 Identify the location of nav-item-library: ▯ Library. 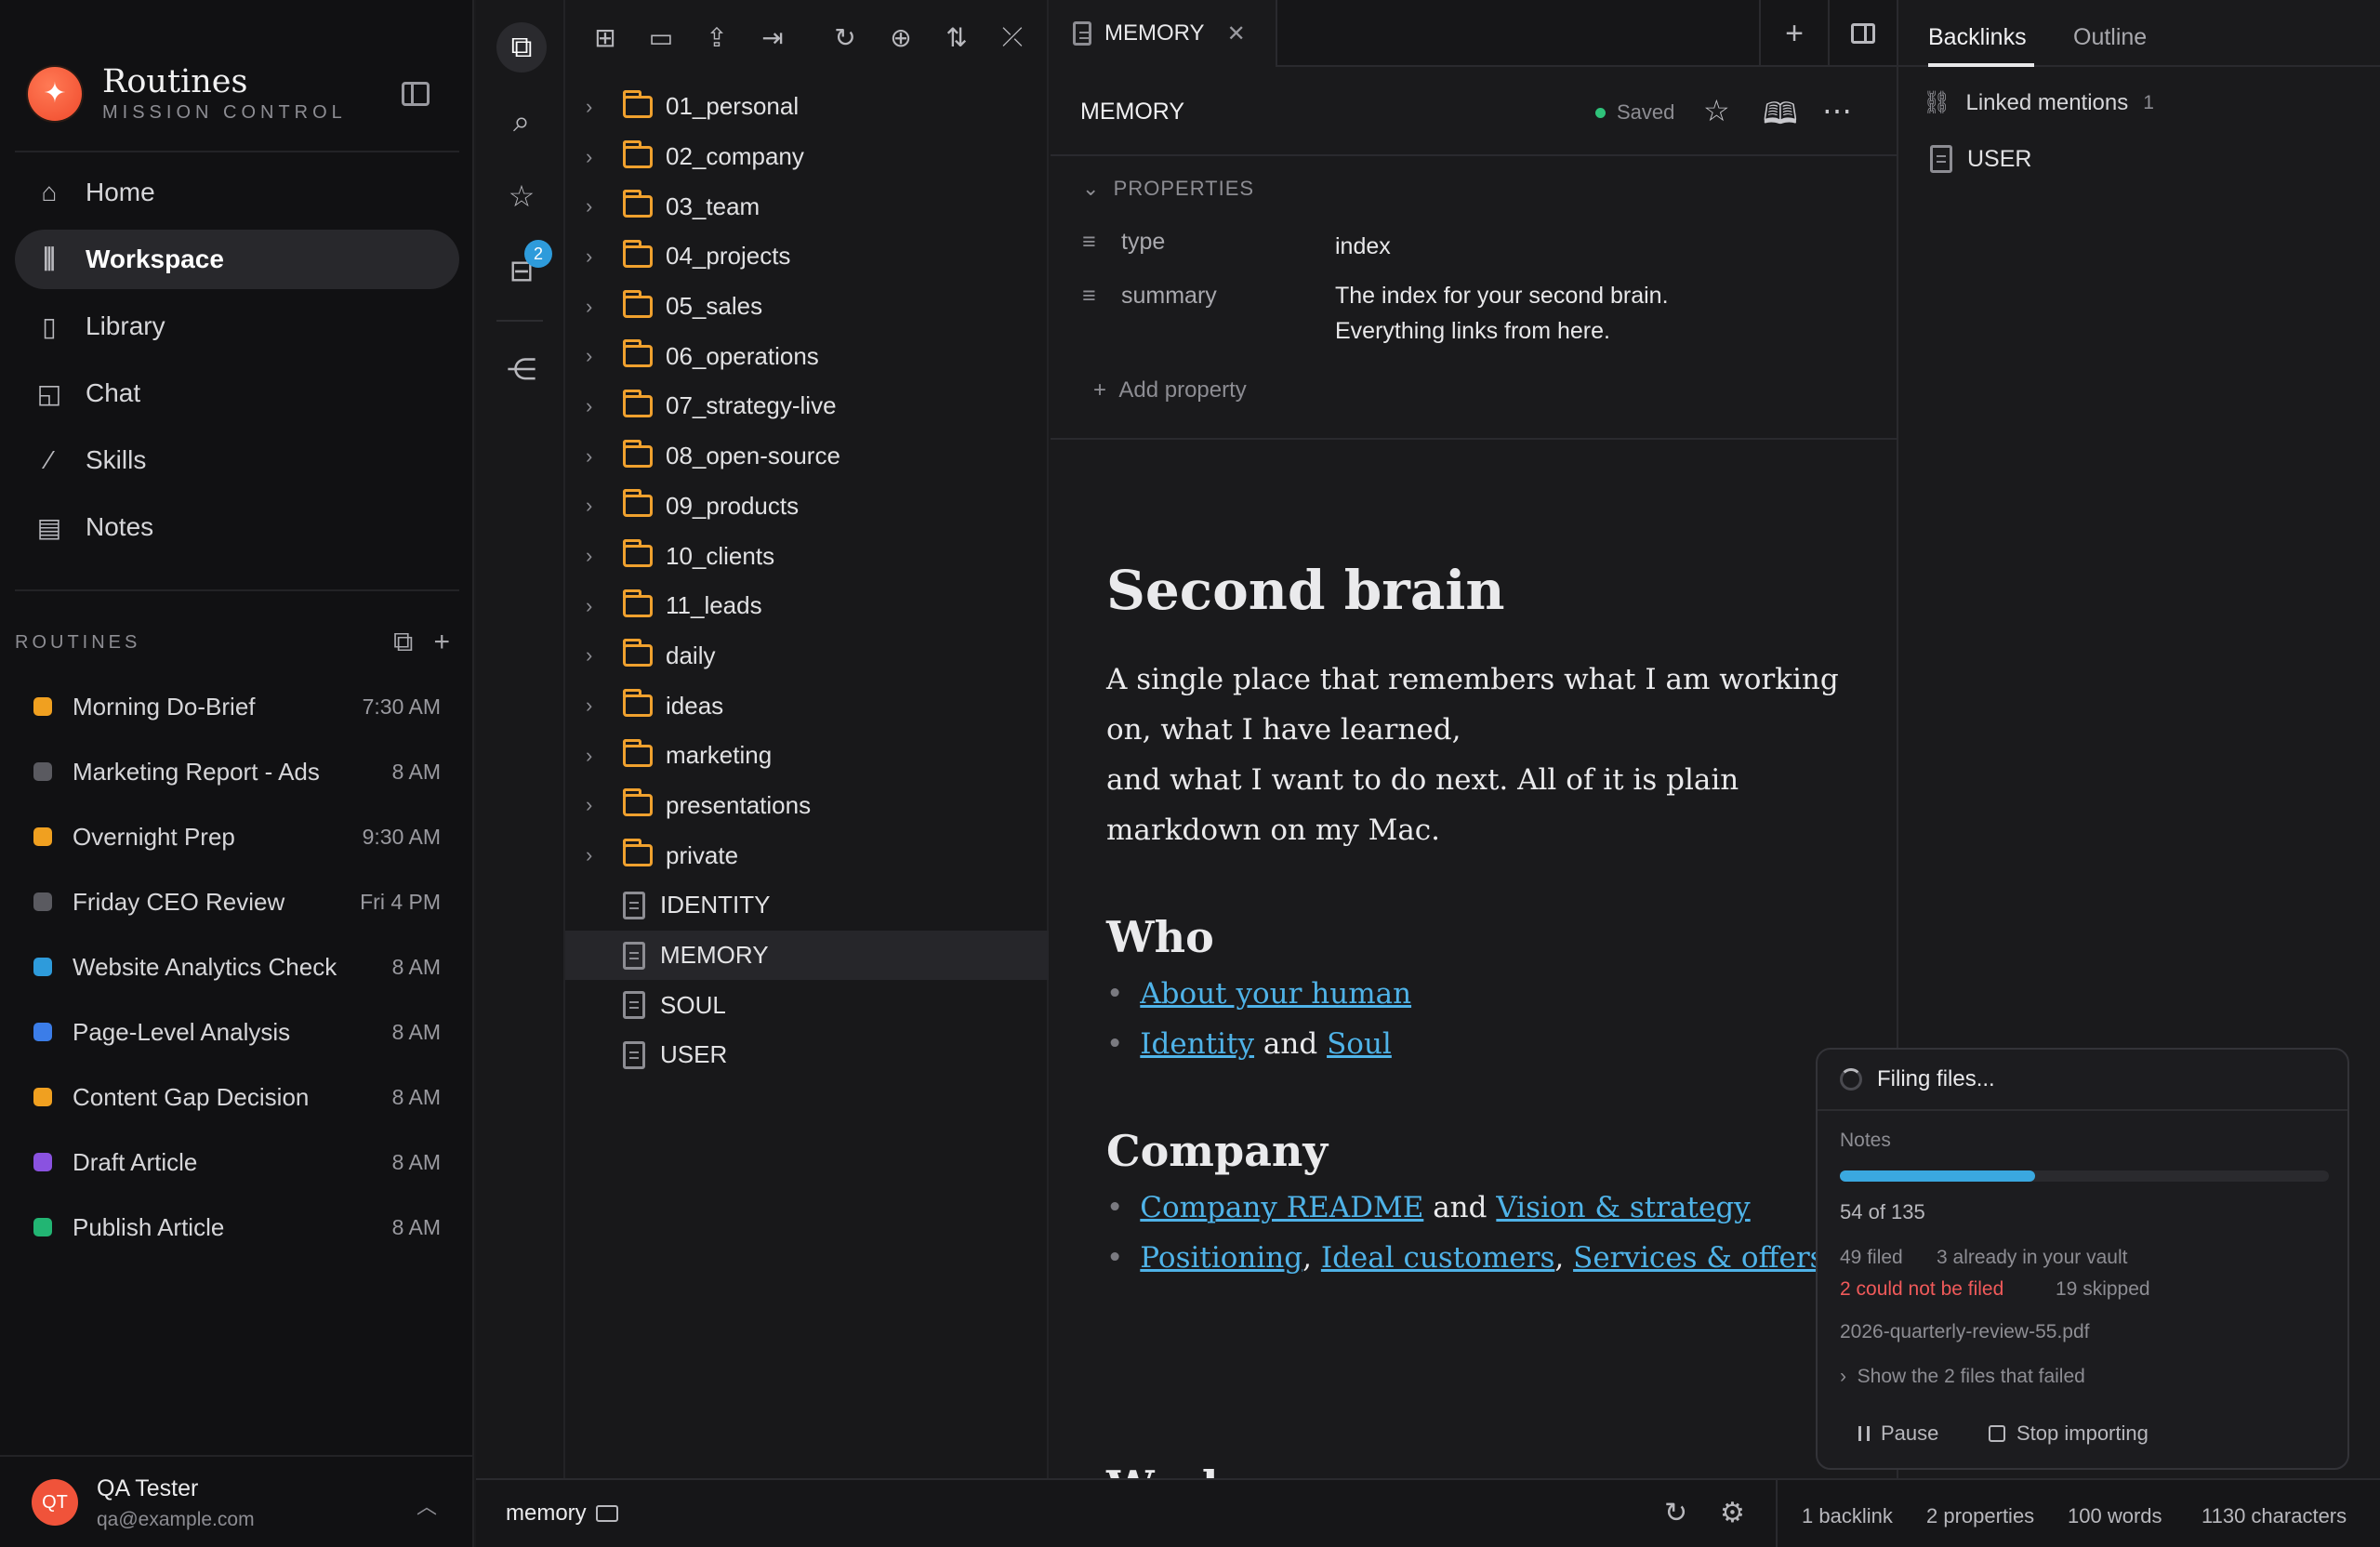
(237, 326).